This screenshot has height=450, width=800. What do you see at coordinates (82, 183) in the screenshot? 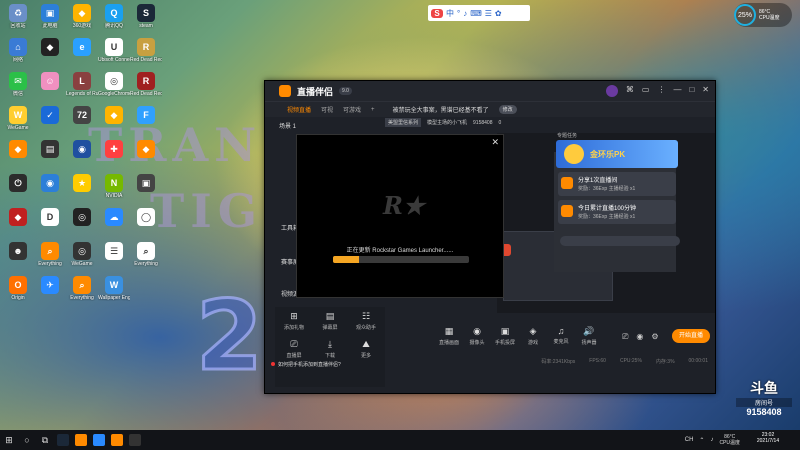
I see `desktop-icon: ★` at bounding box center [82, 183].